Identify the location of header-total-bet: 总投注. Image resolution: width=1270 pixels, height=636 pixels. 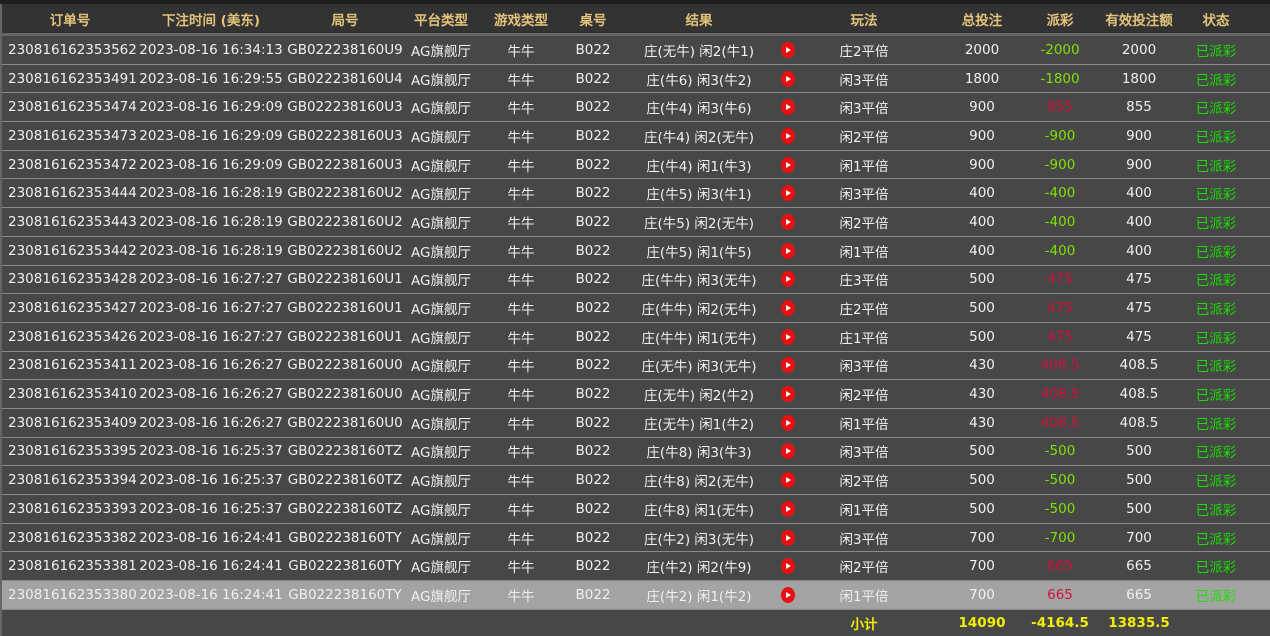
(982, 19).